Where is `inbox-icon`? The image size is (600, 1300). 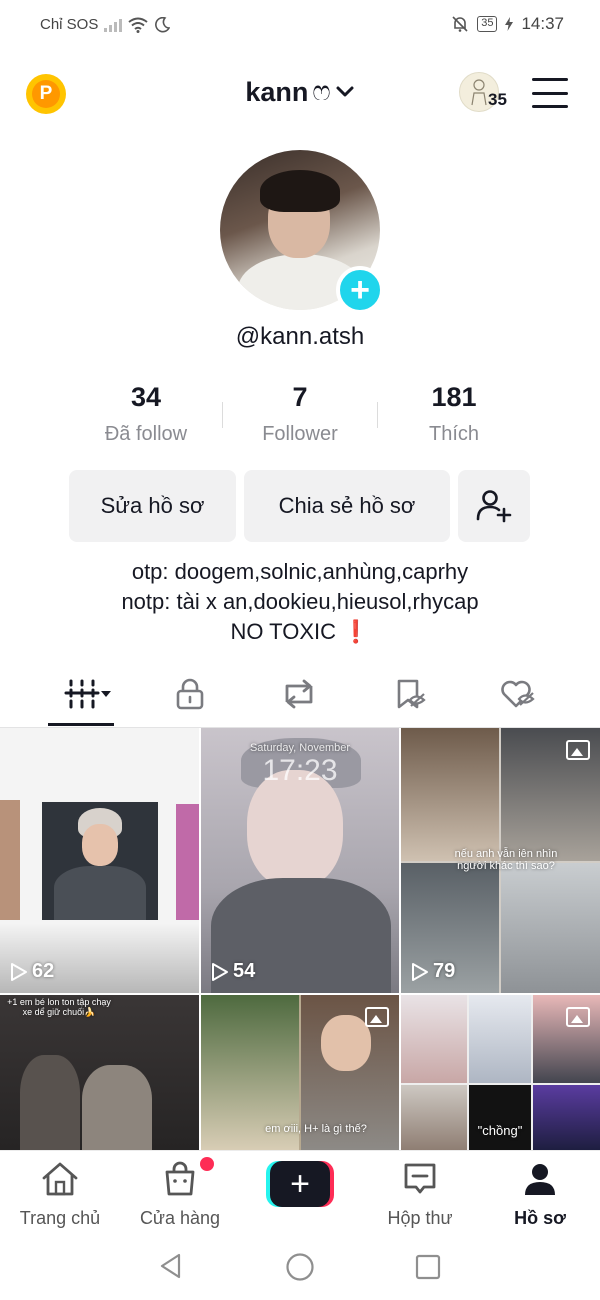
inbox-icon is located at coordinates (420, 1178).